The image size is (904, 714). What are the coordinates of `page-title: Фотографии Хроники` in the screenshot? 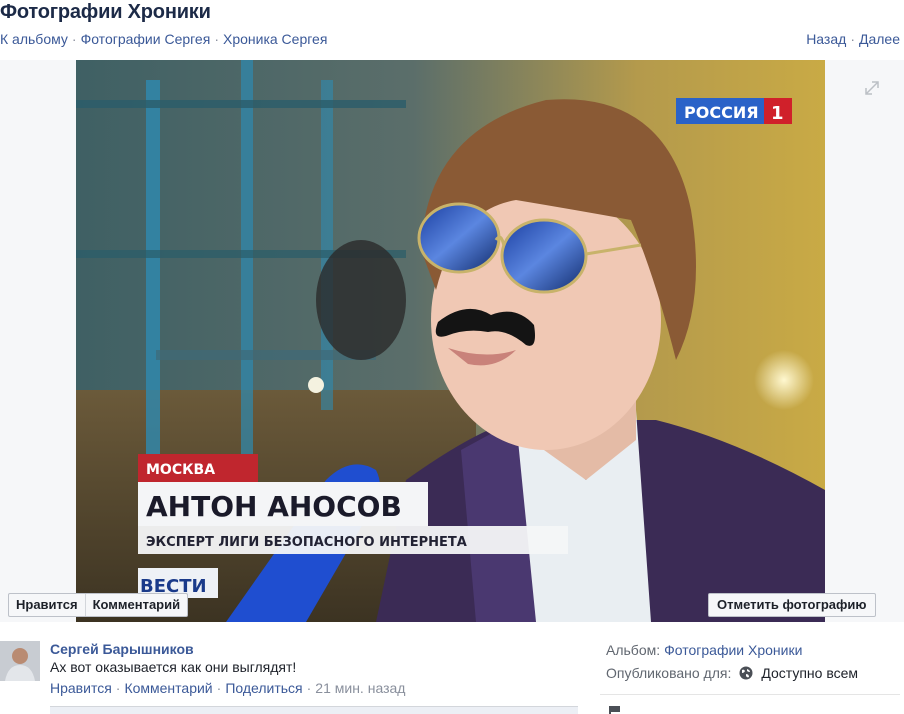 It's located at (105, 12).